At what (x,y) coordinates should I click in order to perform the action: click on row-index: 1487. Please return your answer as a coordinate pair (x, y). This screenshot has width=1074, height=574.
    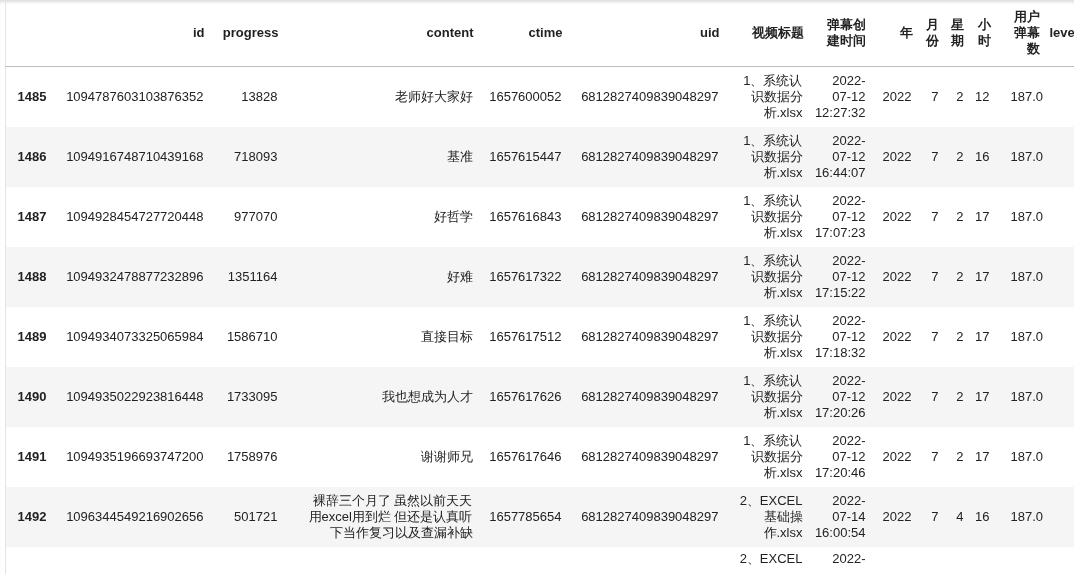
    Looking at the image, I should click on (29, 216).